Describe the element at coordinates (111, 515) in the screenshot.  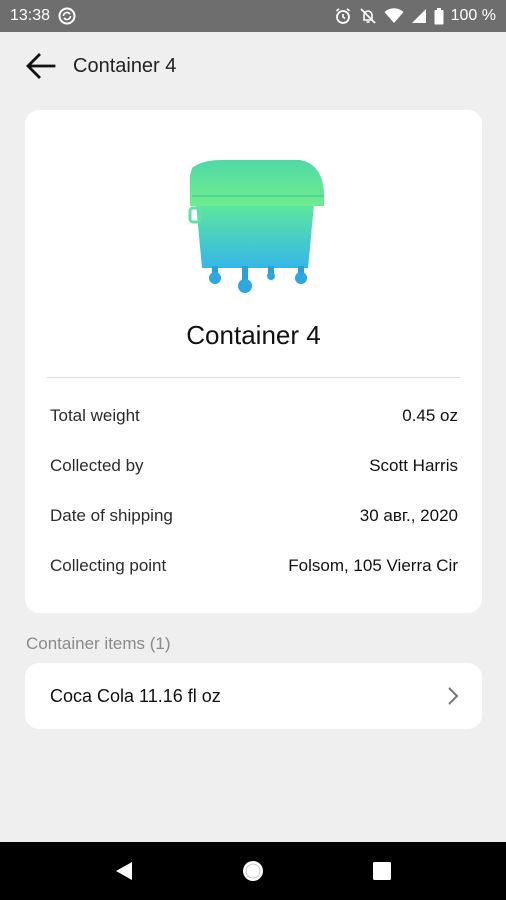
I see `detail-label: Date of shipping` at that location.